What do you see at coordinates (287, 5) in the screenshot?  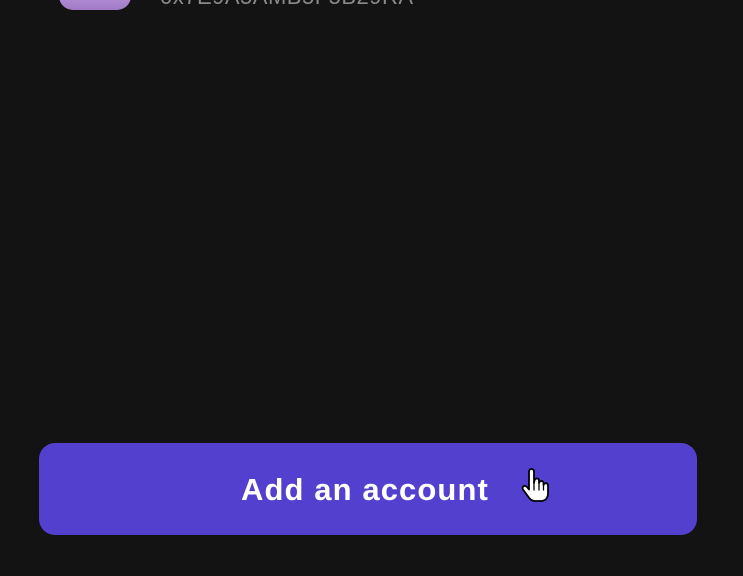 I see `account-address: 0x7E9A5AMB5F5B29RA` at bounding box center [287, 5].